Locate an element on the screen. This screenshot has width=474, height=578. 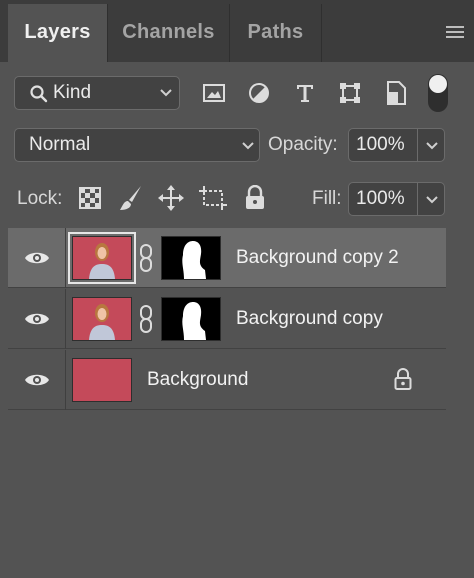
adjustment-layer-filter-icon is located at coordinates (259, 93).